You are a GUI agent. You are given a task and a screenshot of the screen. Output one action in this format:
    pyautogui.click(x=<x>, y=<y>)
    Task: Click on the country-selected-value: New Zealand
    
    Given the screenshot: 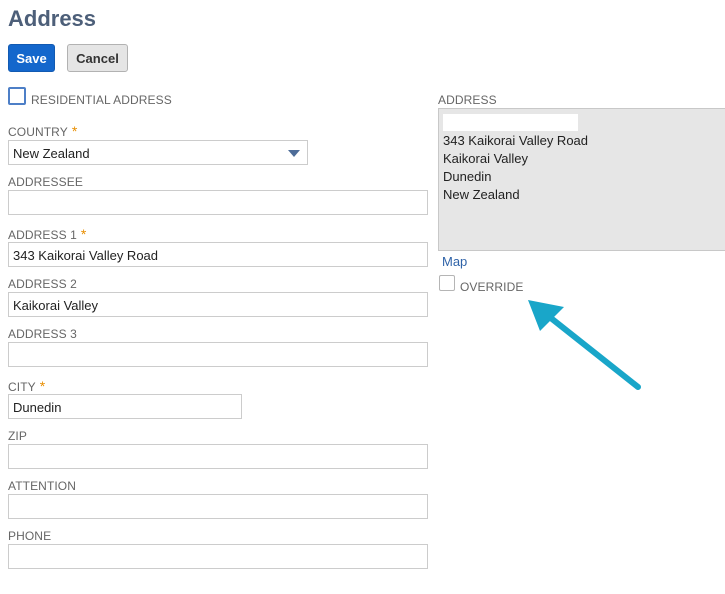 What is the action you would take?
    pyautogui.click(x=51, y=153)
    